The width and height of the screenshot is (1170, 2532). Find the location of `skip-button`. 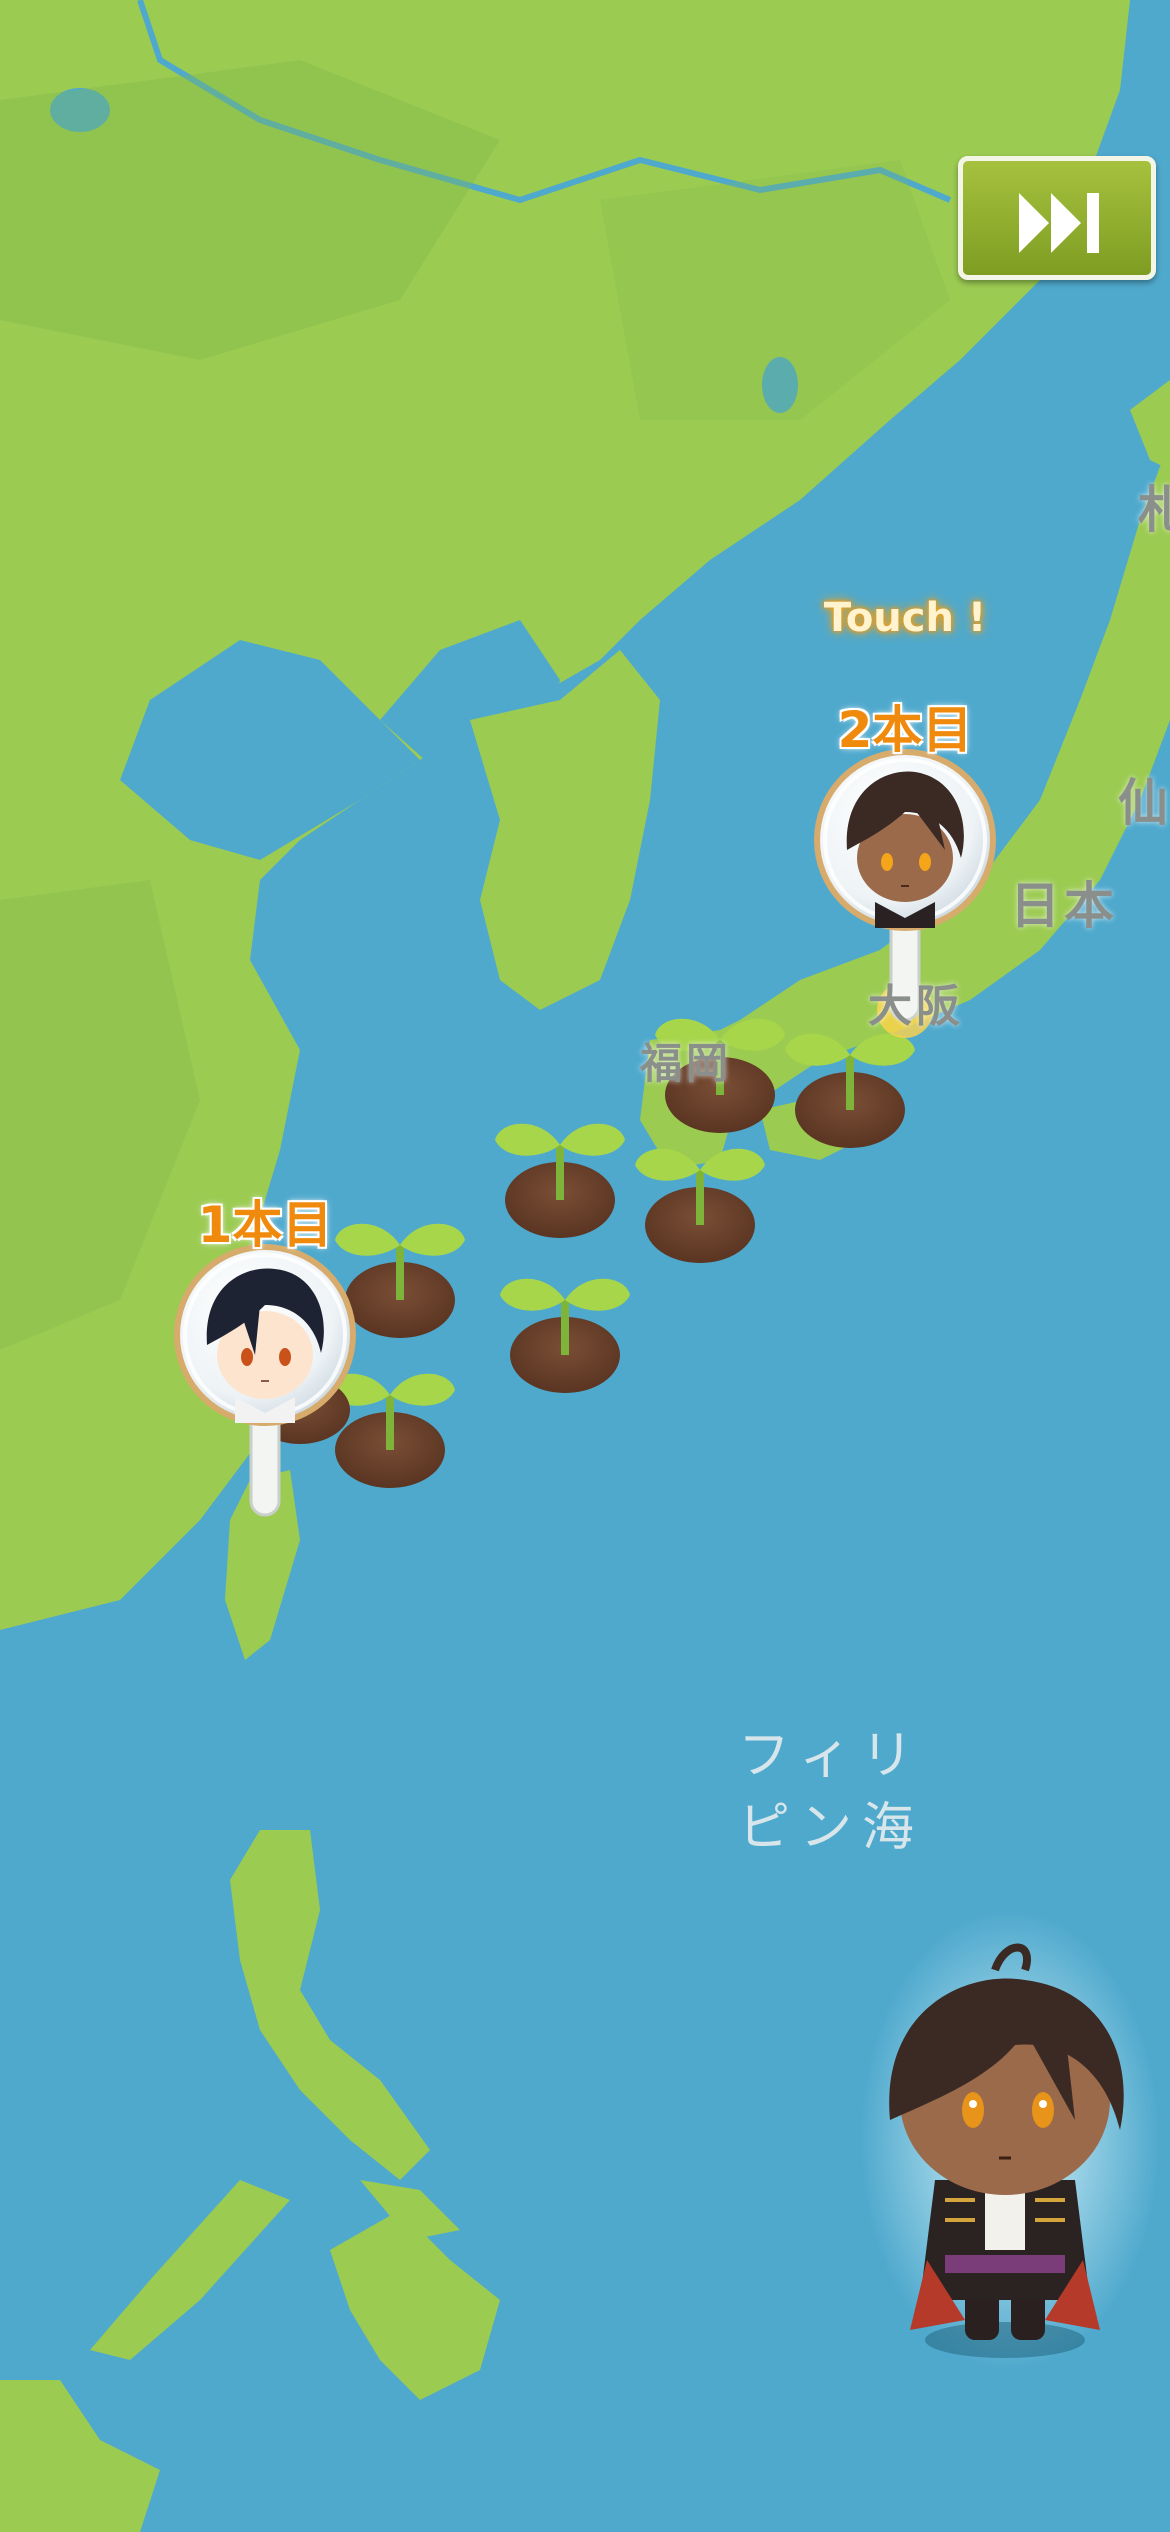

skip-button is located at coordinates (1057, 218).